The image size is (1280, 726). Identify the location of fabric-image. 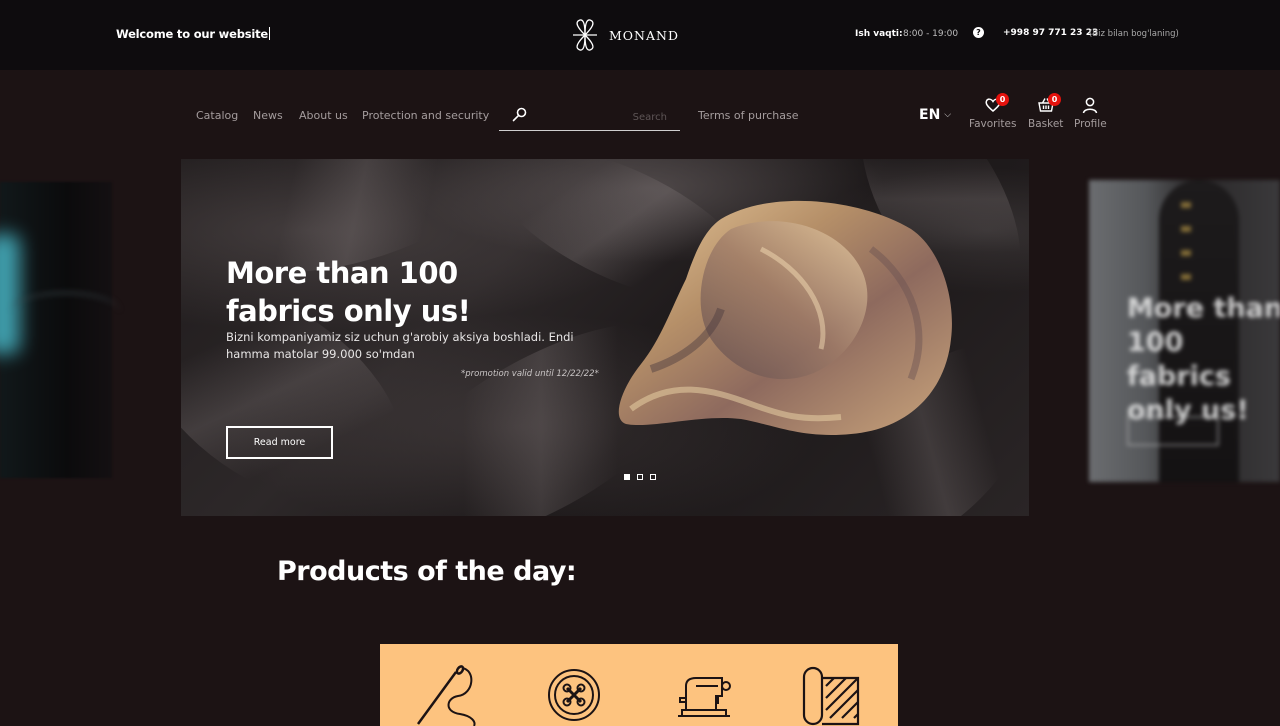
(785, 318).